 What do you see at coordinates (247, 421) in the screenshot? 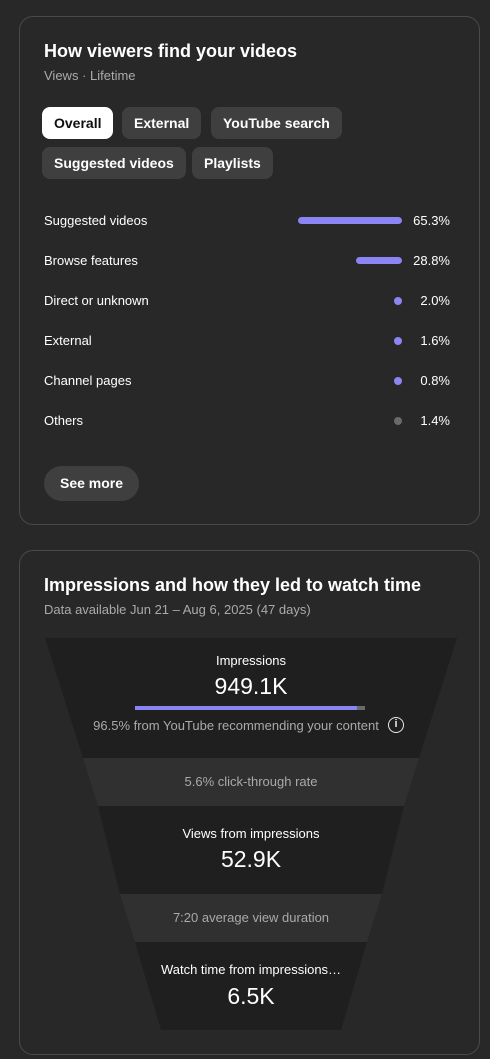
I see `traffic-source-row: Others 1.4%` at bounding box center [247, 421].